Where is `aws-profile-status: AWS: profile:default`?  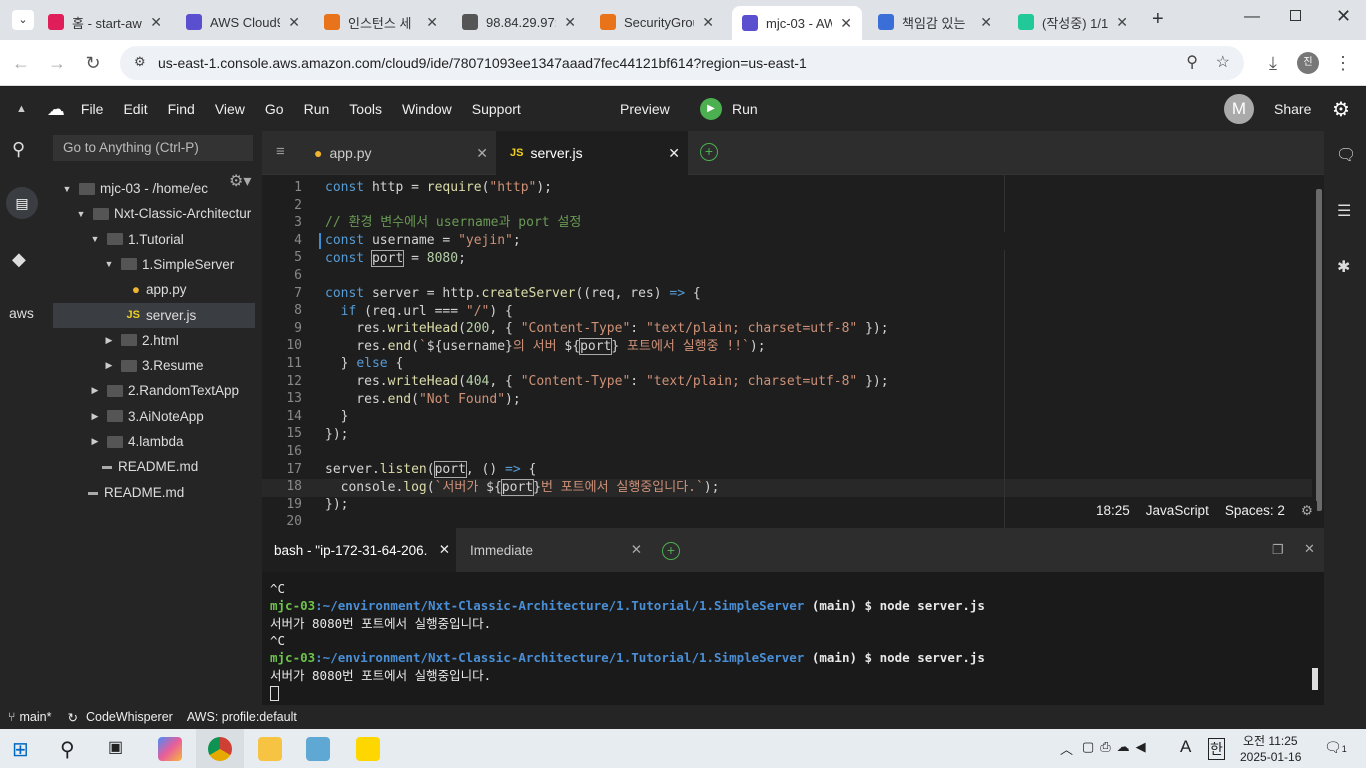 aws-profile-status: AWS: profile:default is located at coordinates (242, 717).